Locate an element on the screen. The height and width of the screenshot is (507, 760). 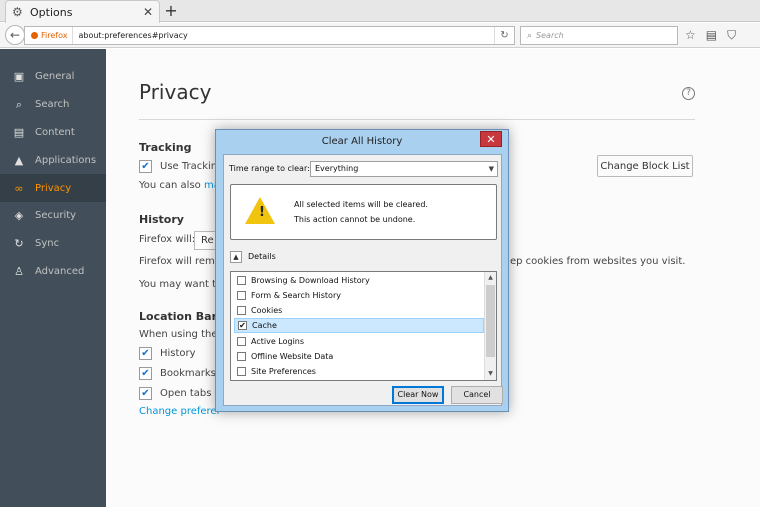
tracking-text: You can also is located at coordinates (170, 185).